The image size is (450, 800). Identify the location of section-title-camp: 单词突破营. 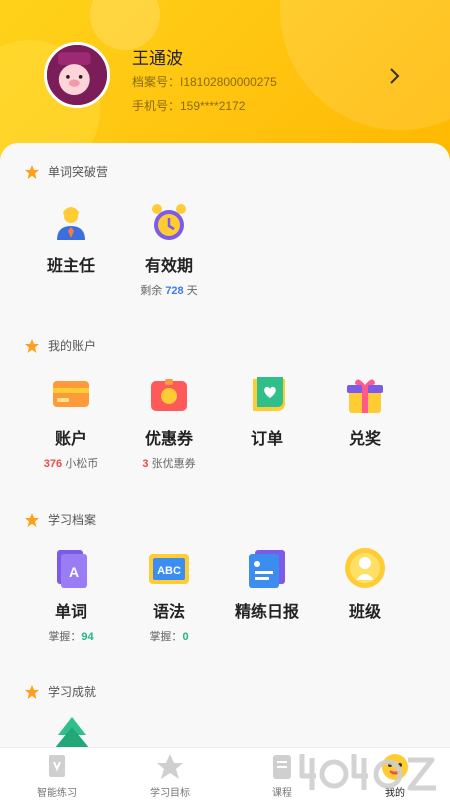
(66, 171).